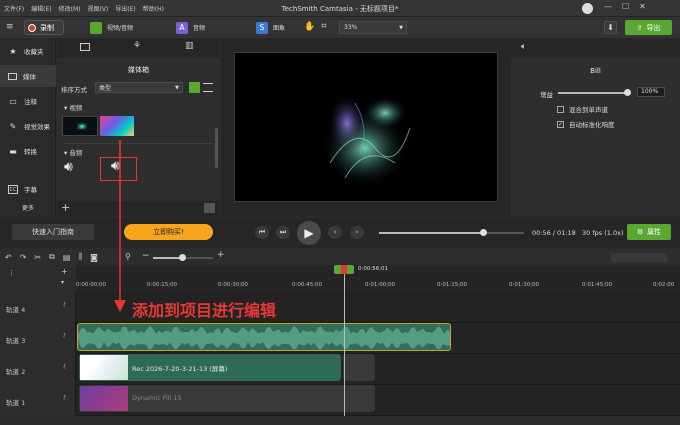 This screenshot has height=425, width=680. I want to click on minimize-icon: —, so click(608, 6).